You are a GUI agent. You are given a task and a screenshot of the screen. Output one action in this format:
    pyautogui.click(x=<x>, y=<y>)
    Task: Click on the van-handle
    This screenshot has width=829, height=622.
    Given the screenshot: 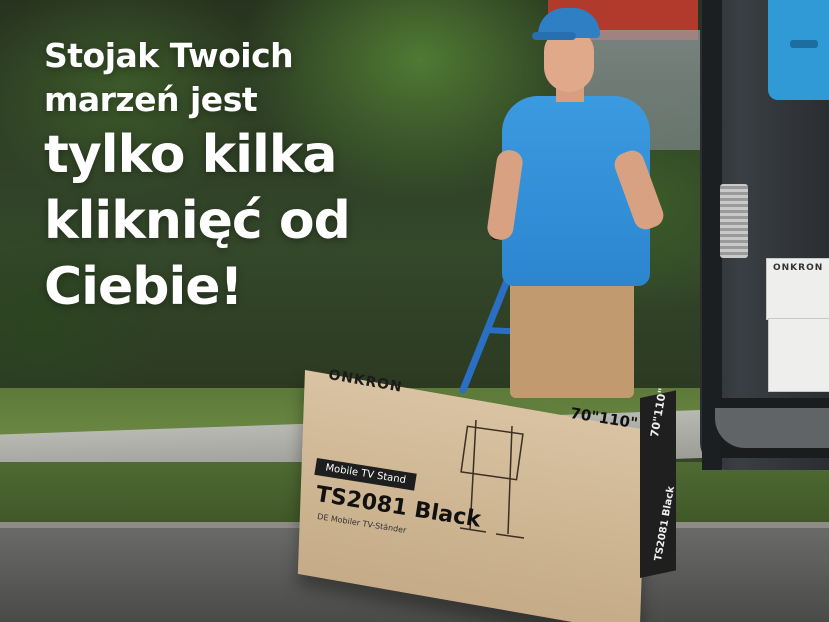 What is the action you would take?
    pyautogui.click(x=804, y=44)
    